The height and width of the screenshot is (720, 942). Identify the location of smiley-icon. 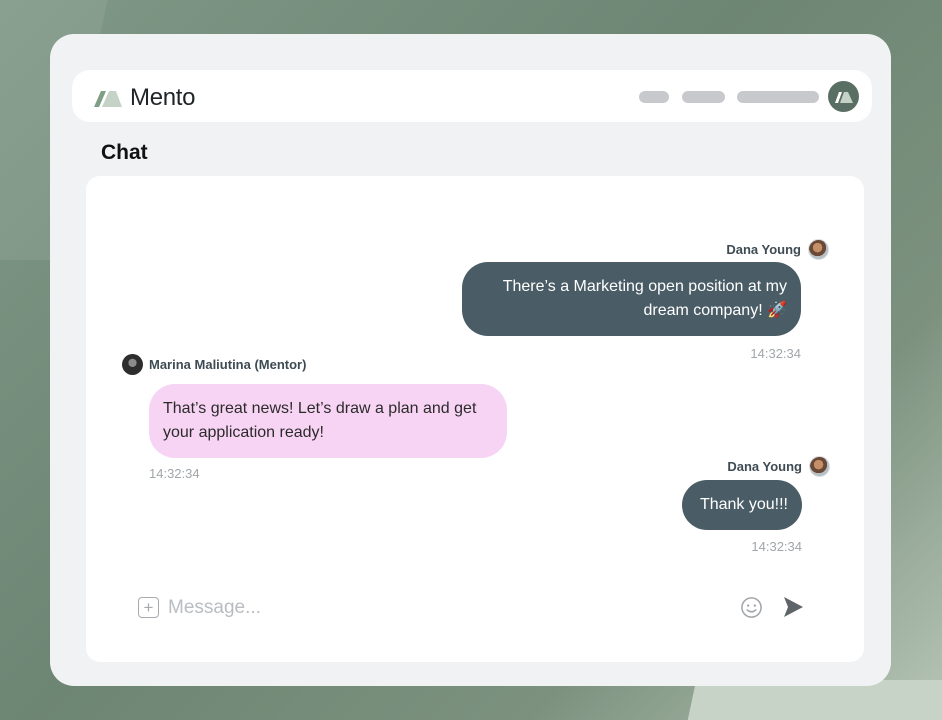
(751, 607).